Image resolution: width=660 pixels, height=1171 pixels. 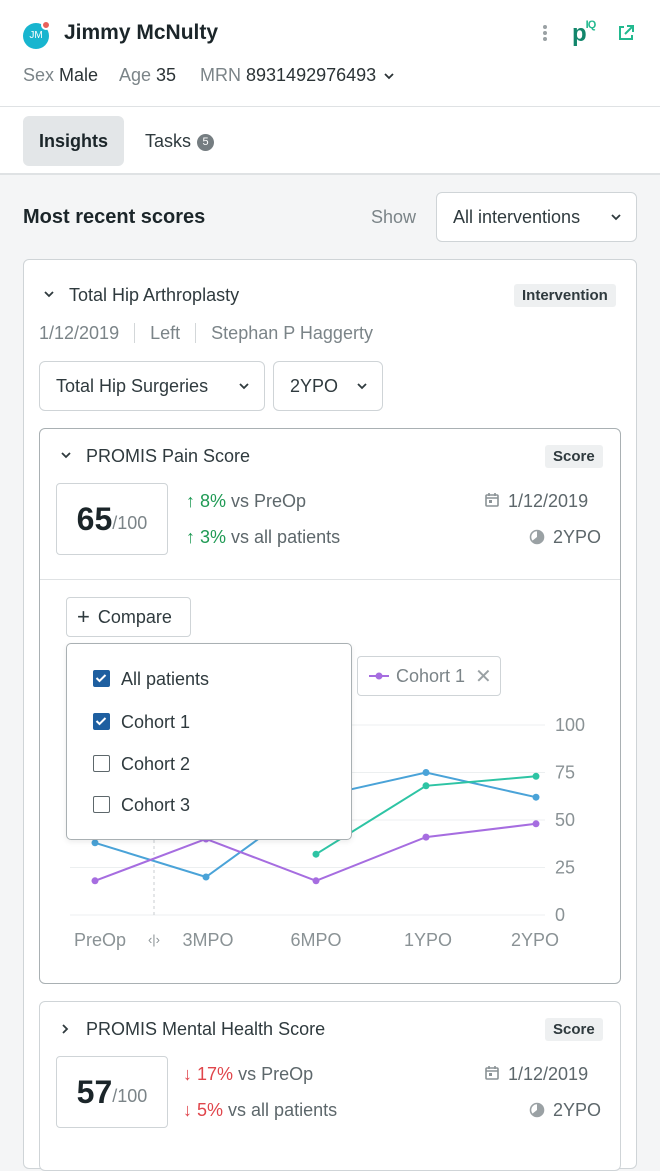 What do you see at coordinates (330, 141) in the screenshot?
I see `tab-bar: Insights Tasks 5` at bounding box center [330, 141].